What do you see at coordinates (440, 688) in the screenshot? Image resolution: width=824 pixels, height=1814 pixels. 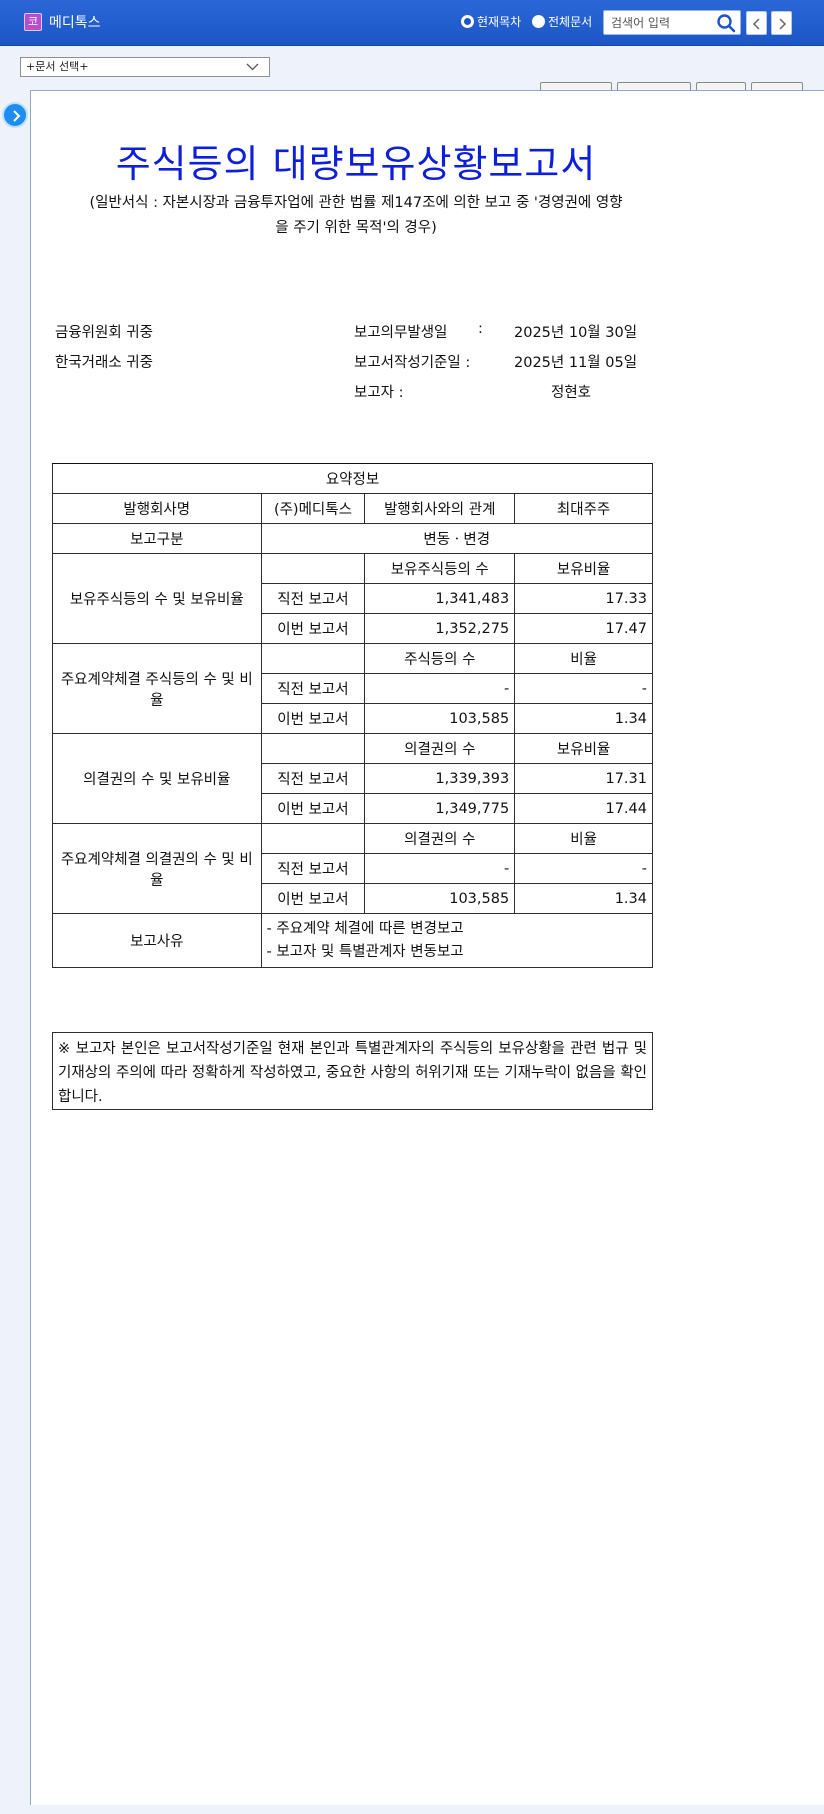 I see `contract-shares-prev-count: -` at bounding box center [440, 688].